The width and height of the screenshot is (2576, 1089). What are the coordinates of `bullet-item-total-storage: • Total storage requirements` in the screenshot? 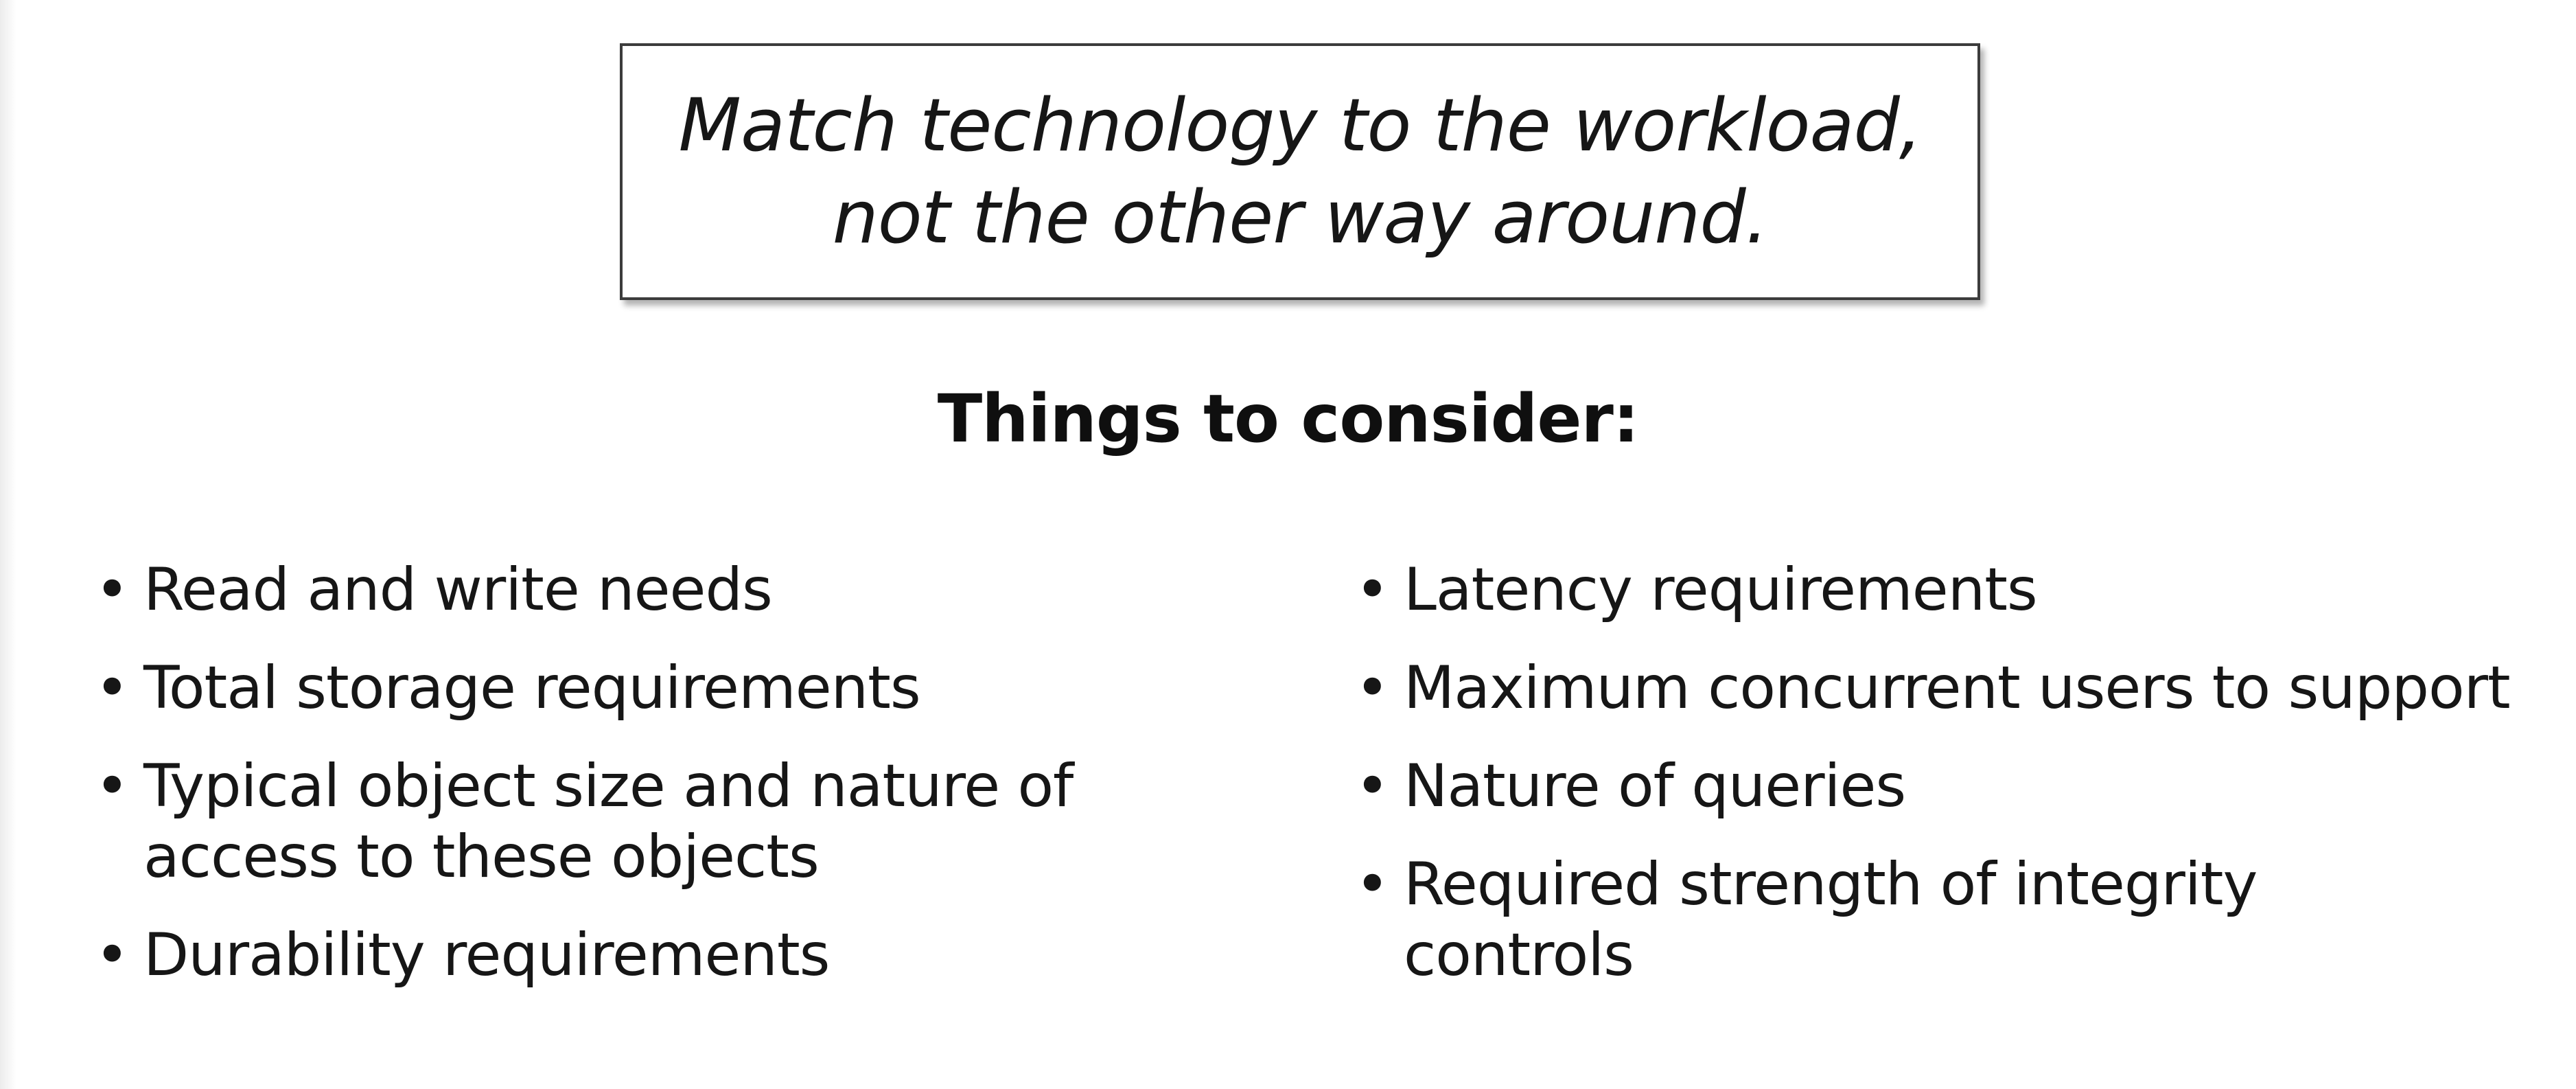 It's located at (692, 688).